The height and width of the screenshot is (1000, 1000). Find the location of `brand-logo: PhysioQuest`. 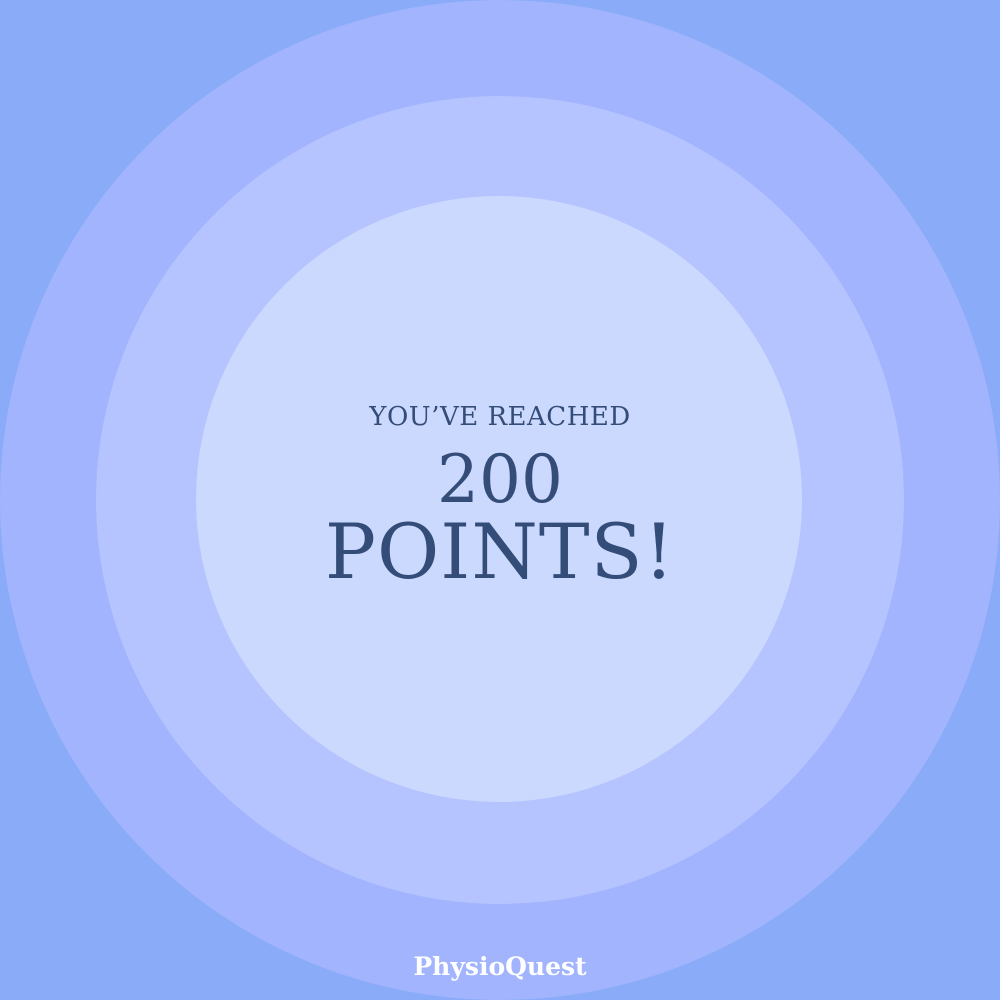

brand-logo: PhysioQuest is located at coordinates (500, 966).